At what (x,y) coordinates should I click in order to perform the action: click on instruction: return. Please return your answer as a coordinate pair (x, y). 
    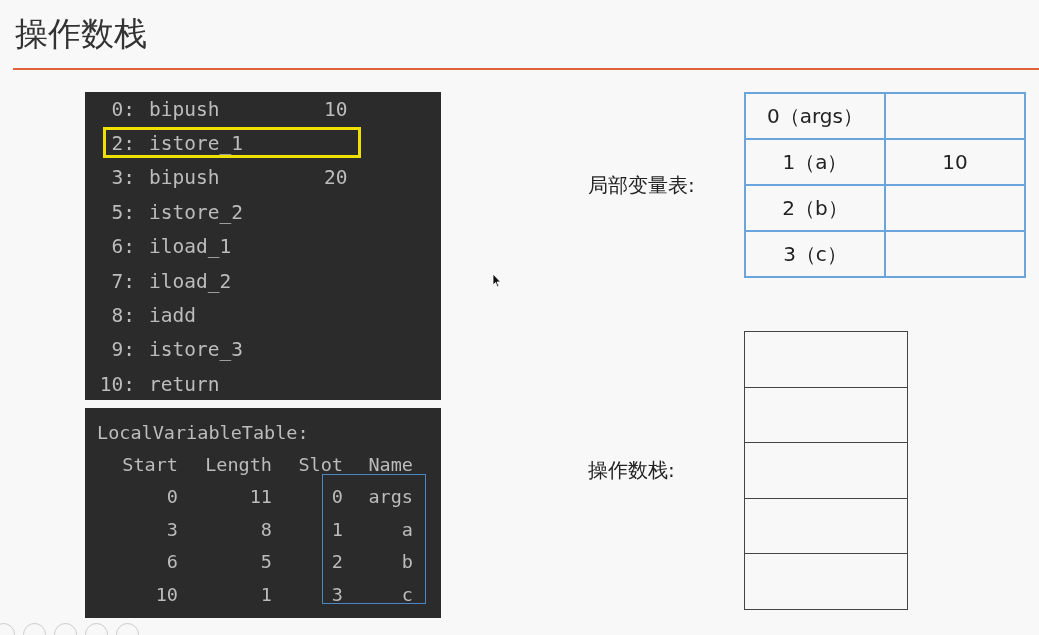
    Looking at the image, I should click on (184, 384).